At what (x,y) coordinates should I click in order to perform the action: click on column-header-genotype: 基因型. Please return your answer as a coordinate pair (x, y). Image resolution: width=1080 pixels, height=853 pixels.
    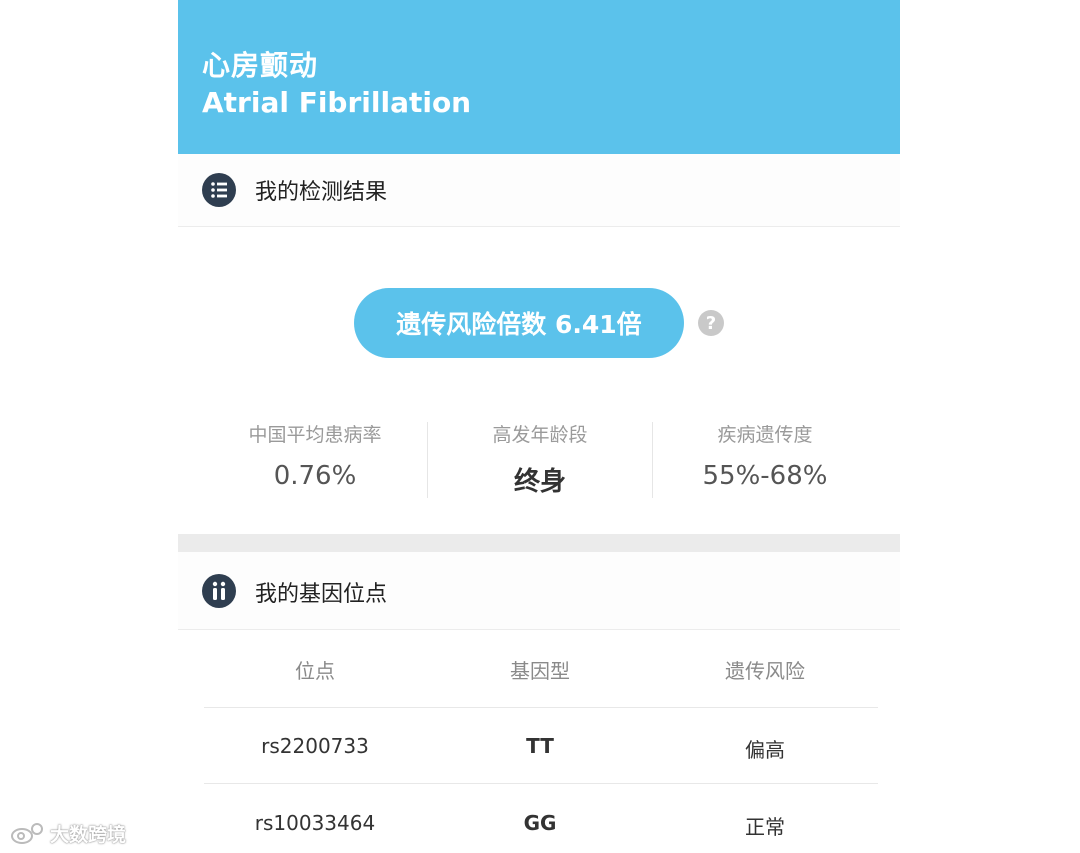
    Looking at the image, I should click on (540, 671).